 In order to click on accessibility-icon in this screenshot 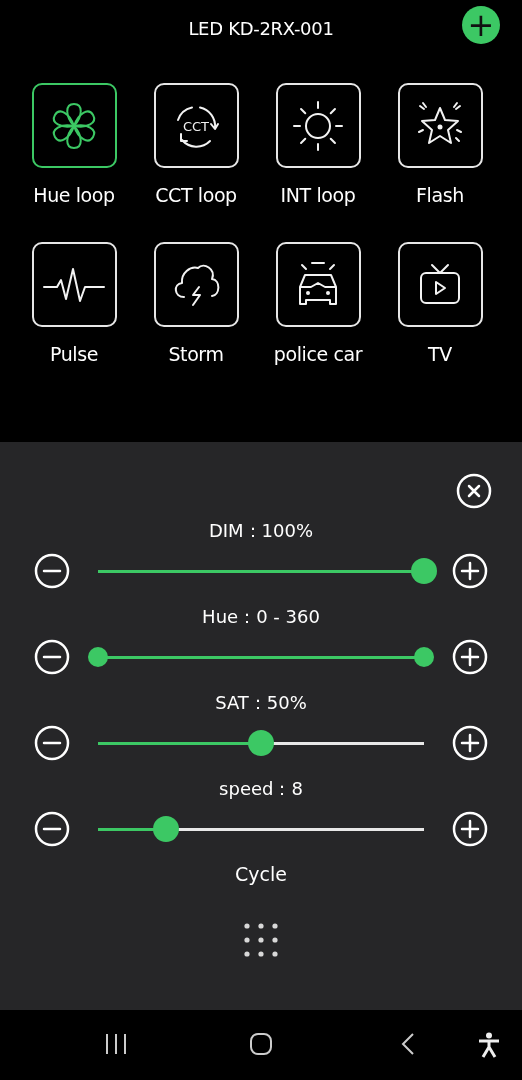, I will do `click(489, 1045)`.